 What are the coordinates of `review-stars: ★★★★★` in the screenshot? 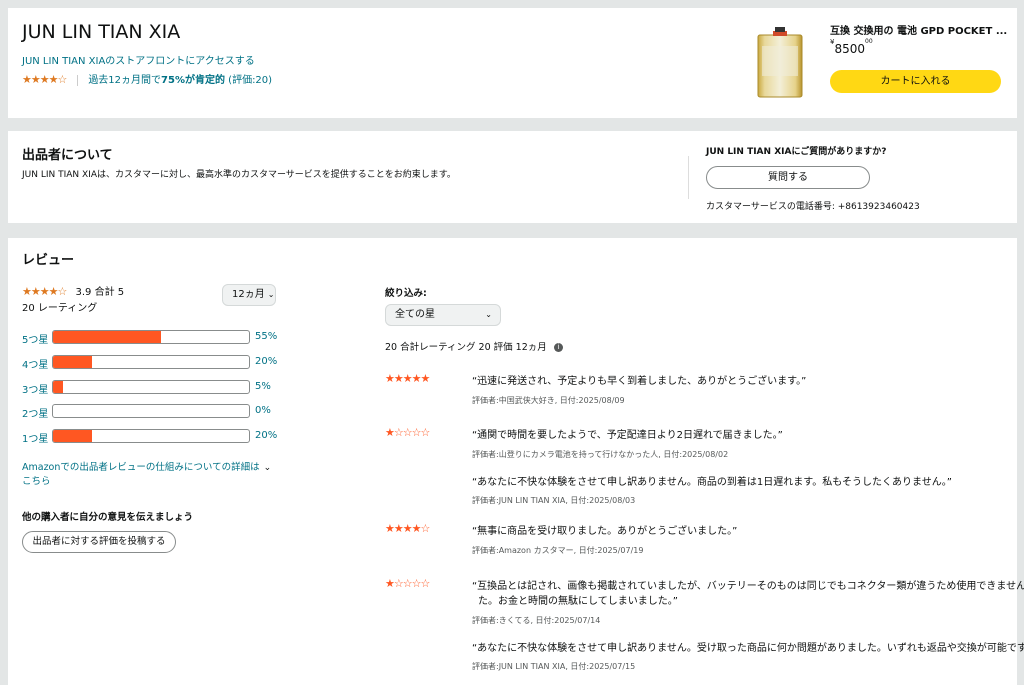 It's located at (407, 378).